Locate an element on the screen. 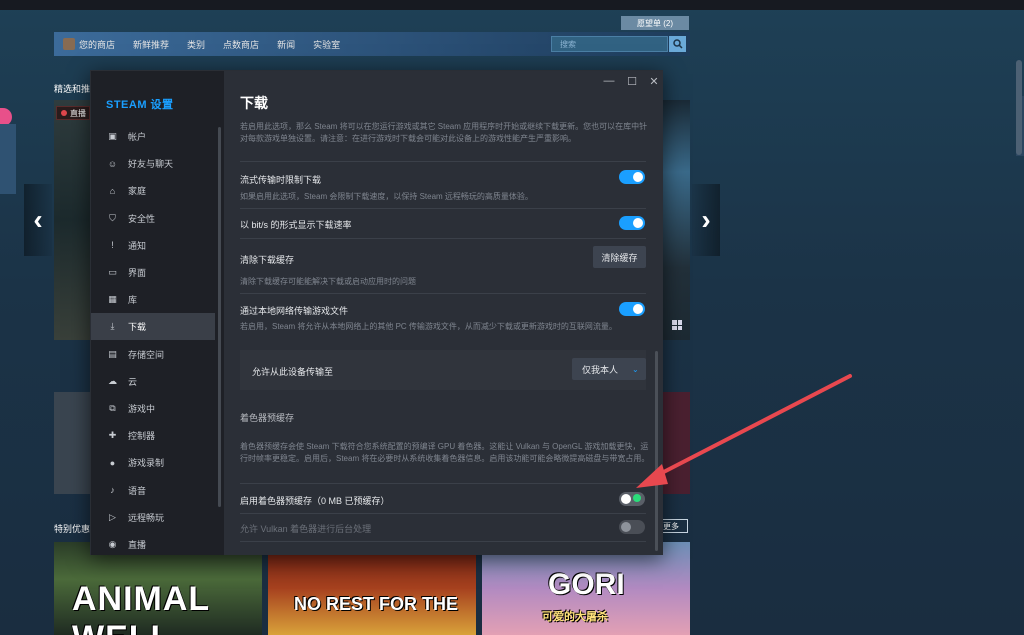  storage-icon: ▤ is located at coordinates (112, 353).